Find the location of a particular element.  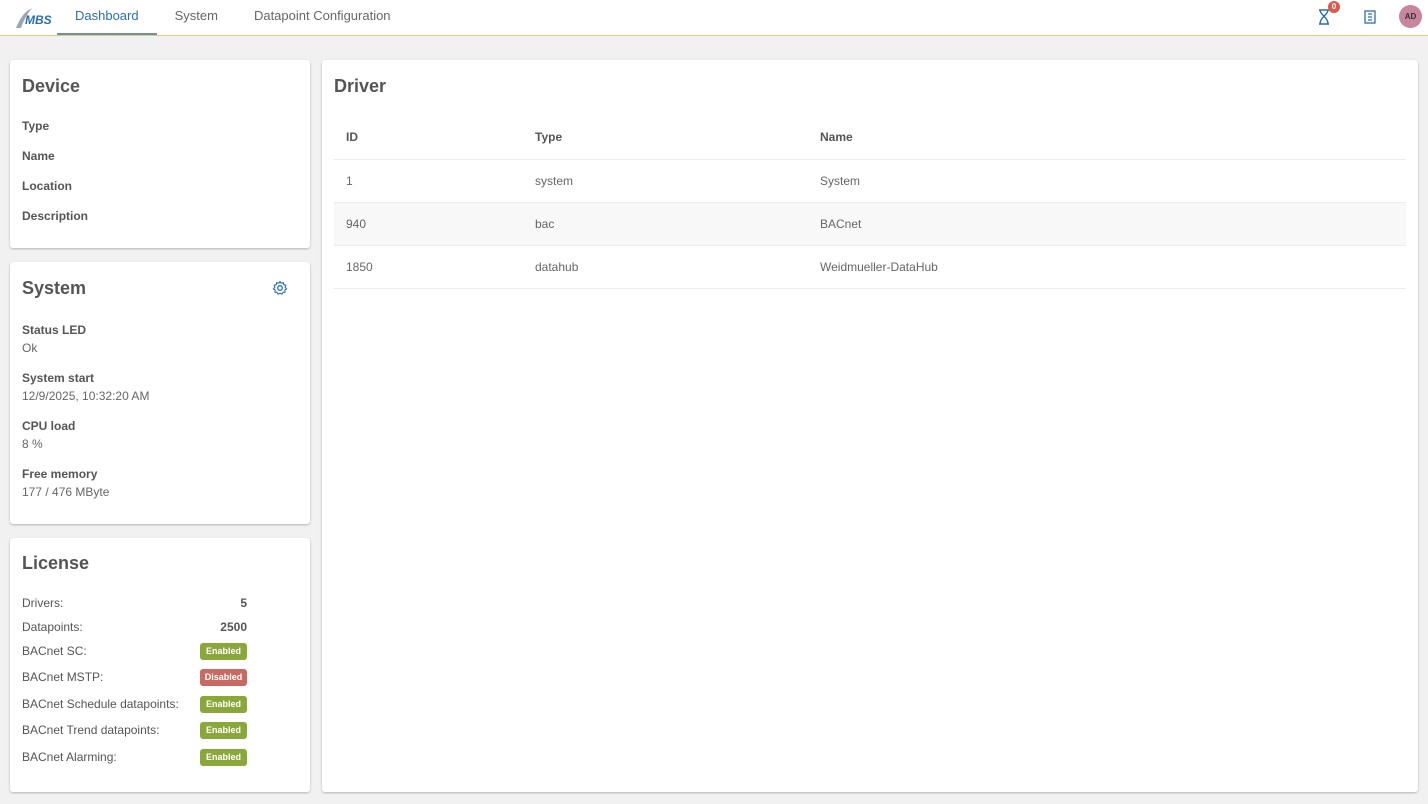

datapoints-label: Datapoints: is located at coordinates (52, 627).